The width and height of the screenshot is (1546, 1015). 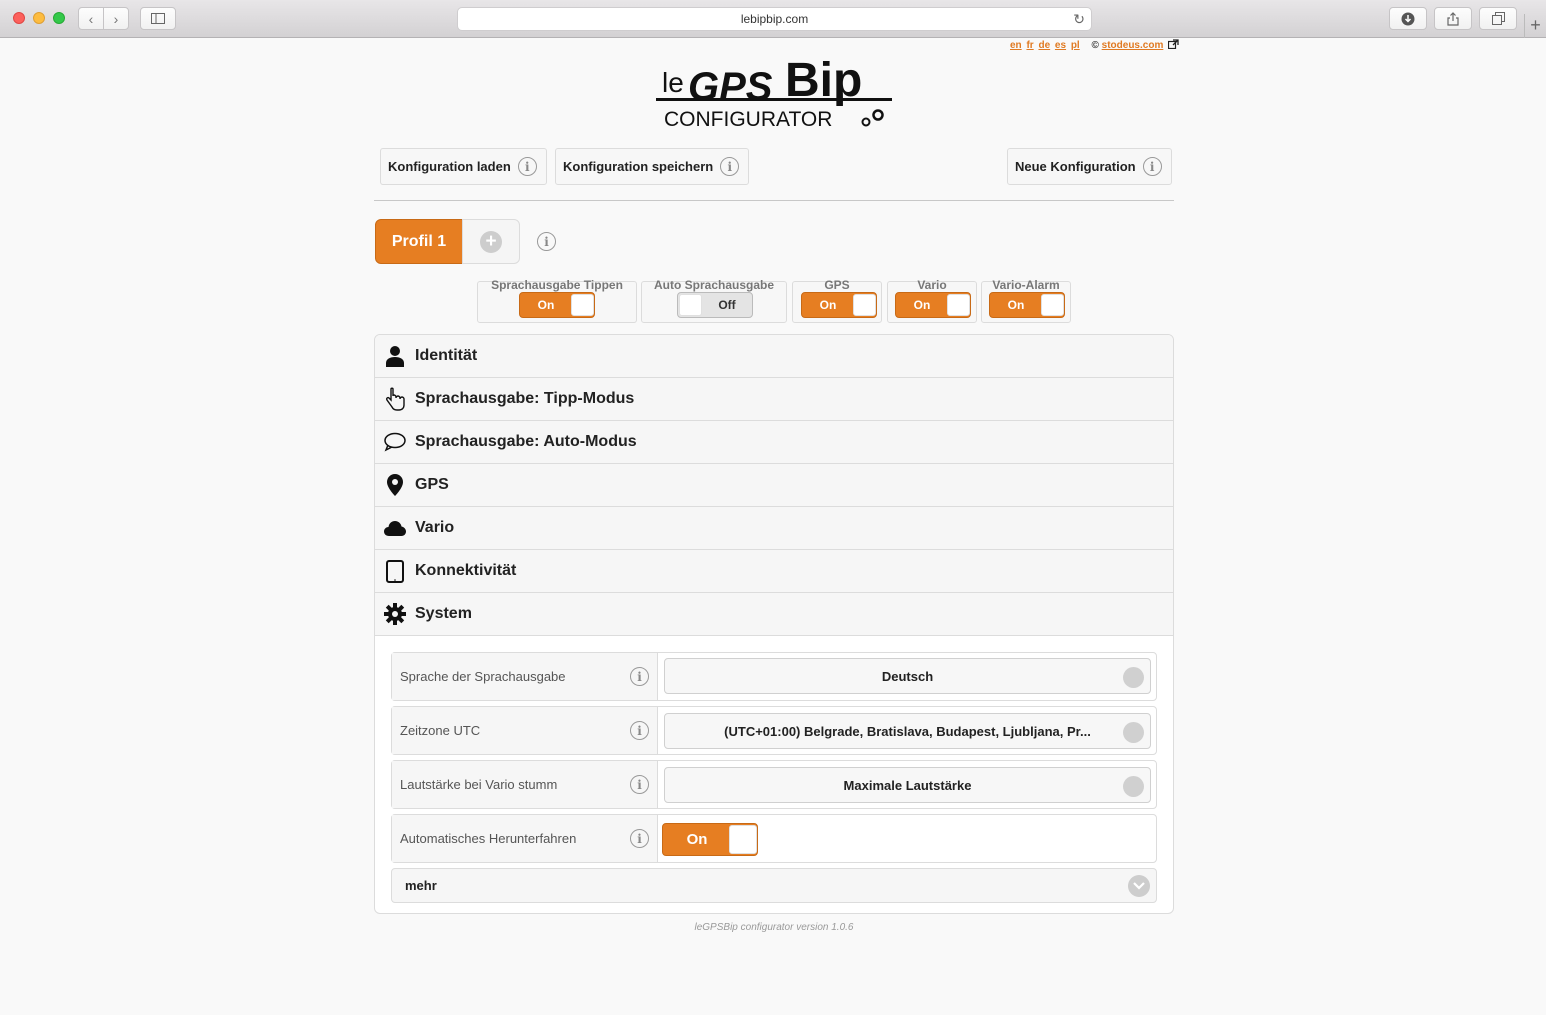 What do you see at coordinates (395, 528) in the screenshot?
I see `cloud-icon` at bounding box center [395, 528].